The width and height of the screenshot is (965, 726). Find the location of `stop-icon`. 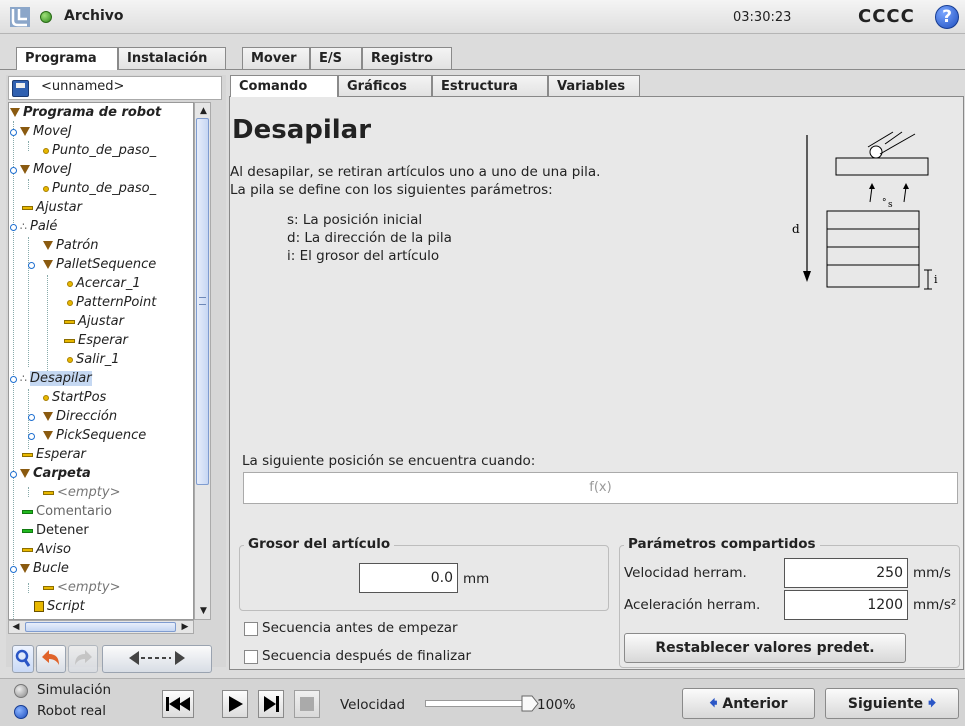

stop-icon is located at coordinates (307, 704).